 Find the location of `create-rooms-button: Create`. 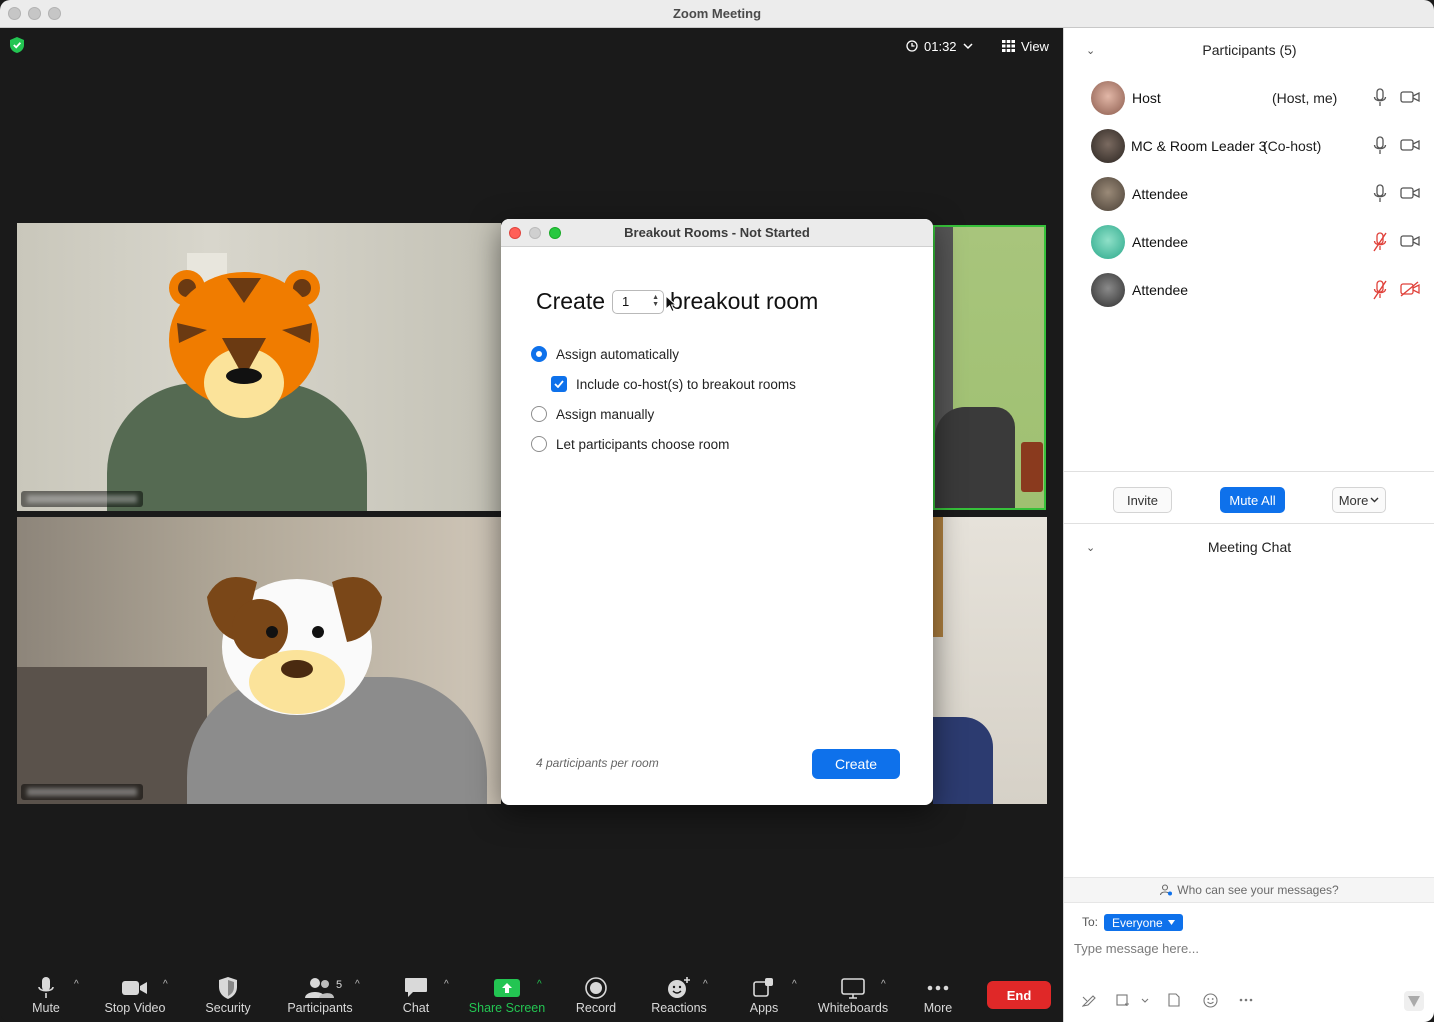

create-rooms-button: Create is located at coordinates (856, 764).